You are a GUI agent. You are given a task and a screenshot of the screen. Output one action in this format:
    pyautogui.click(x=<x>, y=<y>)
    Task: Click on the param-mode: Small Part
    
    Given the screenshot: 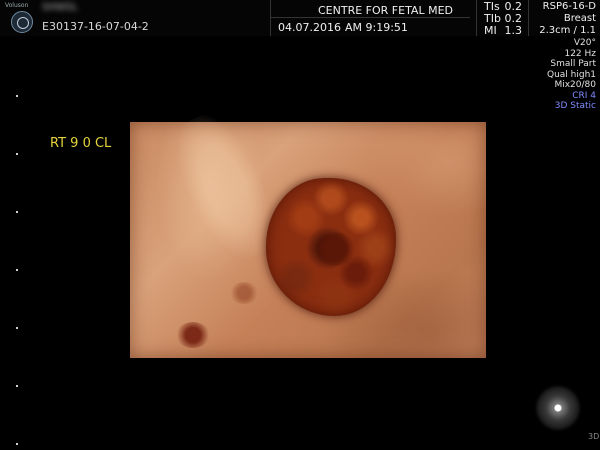 What is the action you would take?
    pyautogui.click(x=573, y=64)
    